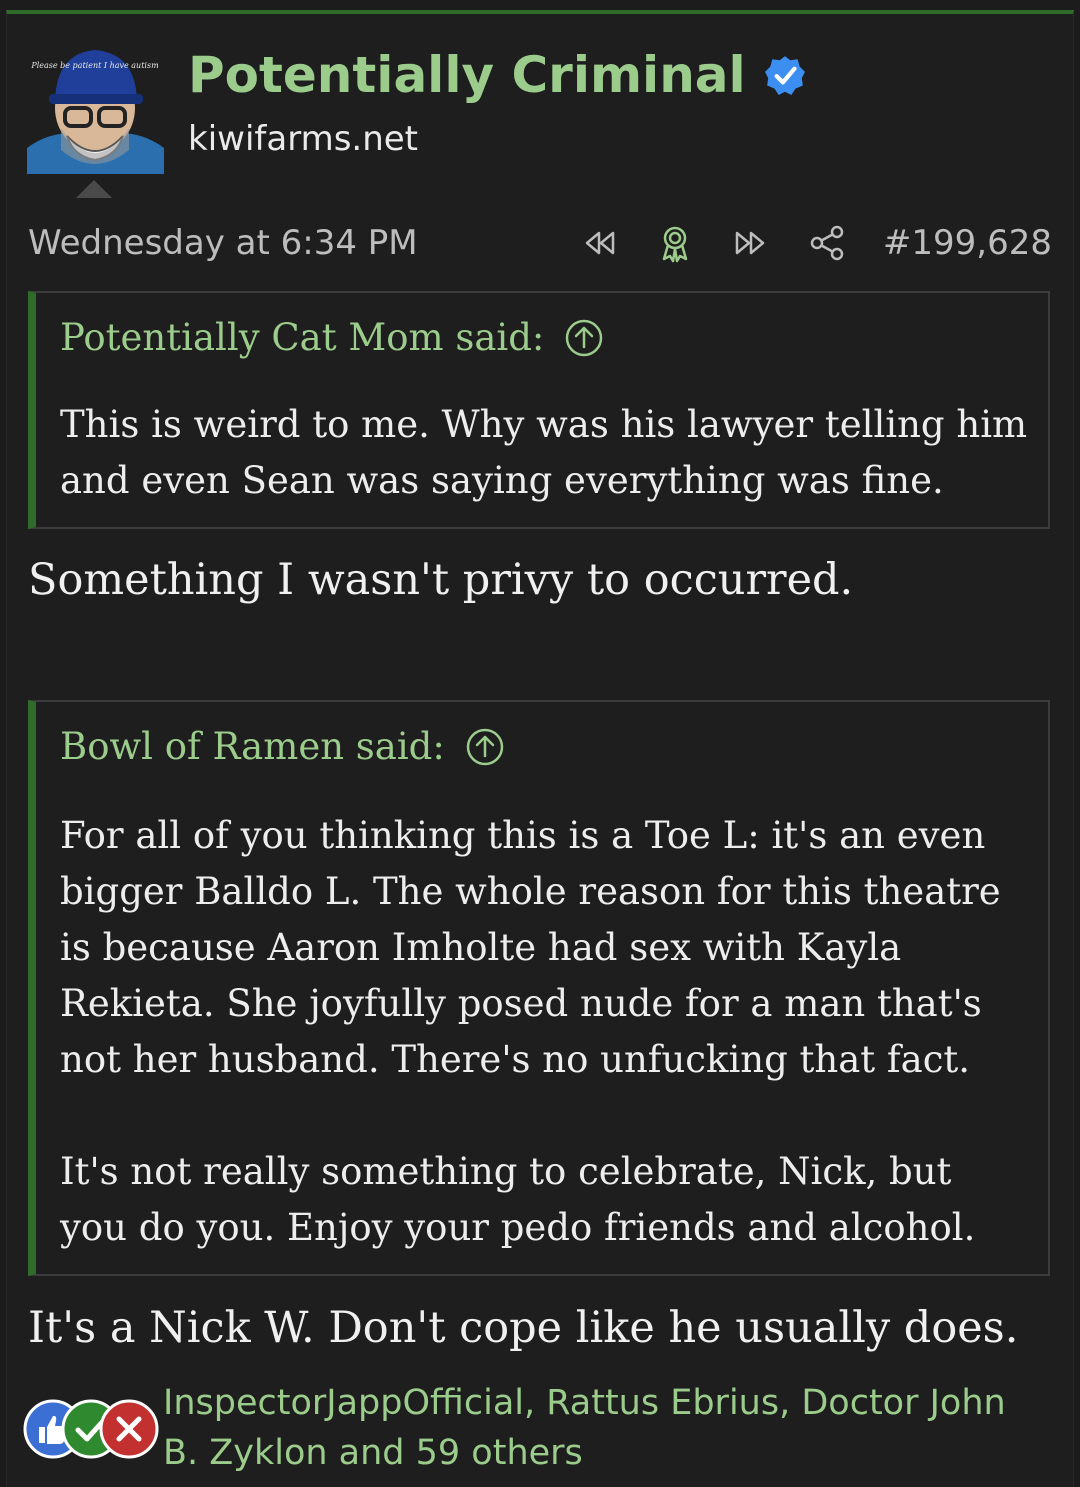  What do you see at coordinates (94, 189) in the screenshot?
I see `avatar-pointer` at bounding box center [94, 189].